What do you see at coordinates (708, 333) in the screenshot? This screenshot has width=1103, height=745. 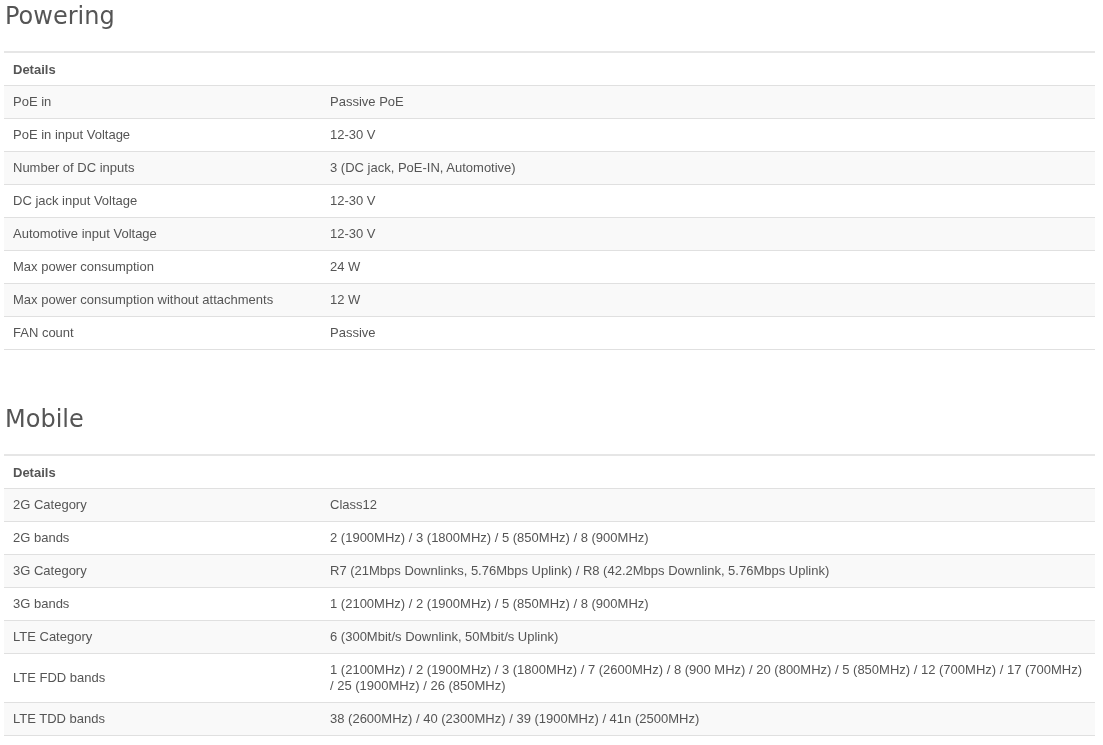 I see `table-cell: Passive` at bounding box center [708, 333].